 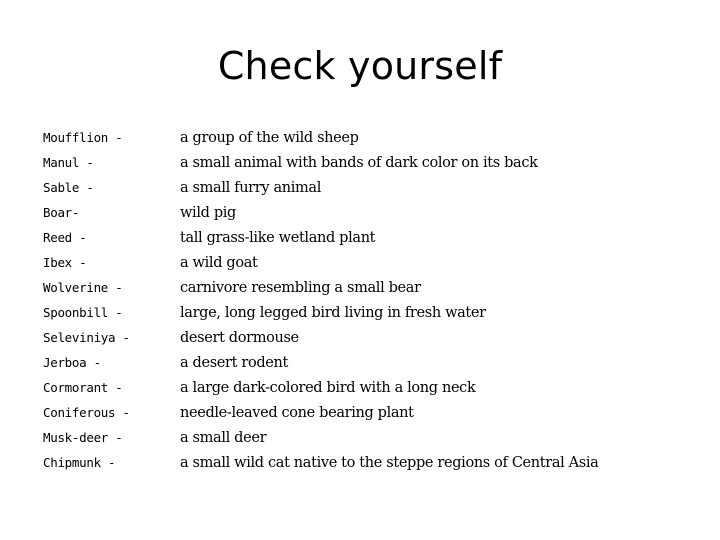 I want to click on glossary-term: Coniferous -, so click(x=86, y=412).